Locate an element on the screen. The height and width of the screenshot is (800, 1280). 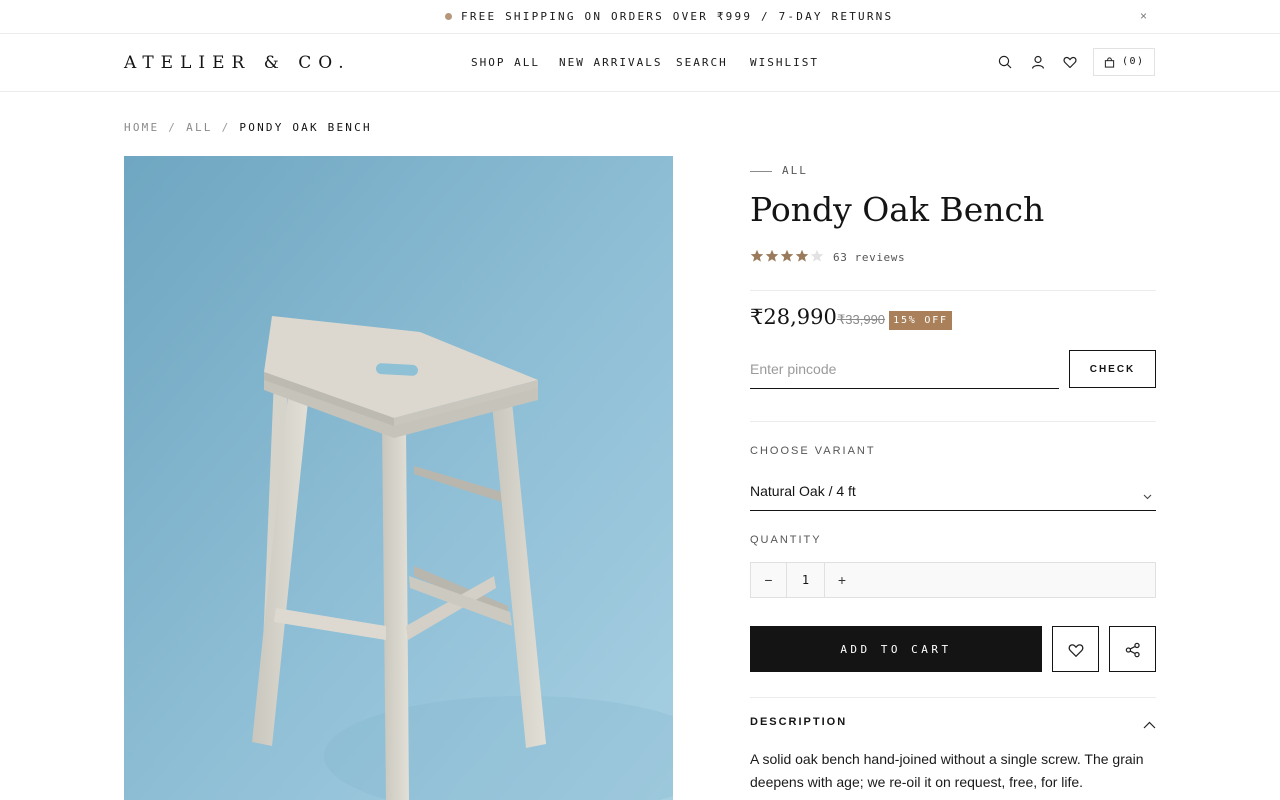
share-button is located at coordinates (1132, 649).